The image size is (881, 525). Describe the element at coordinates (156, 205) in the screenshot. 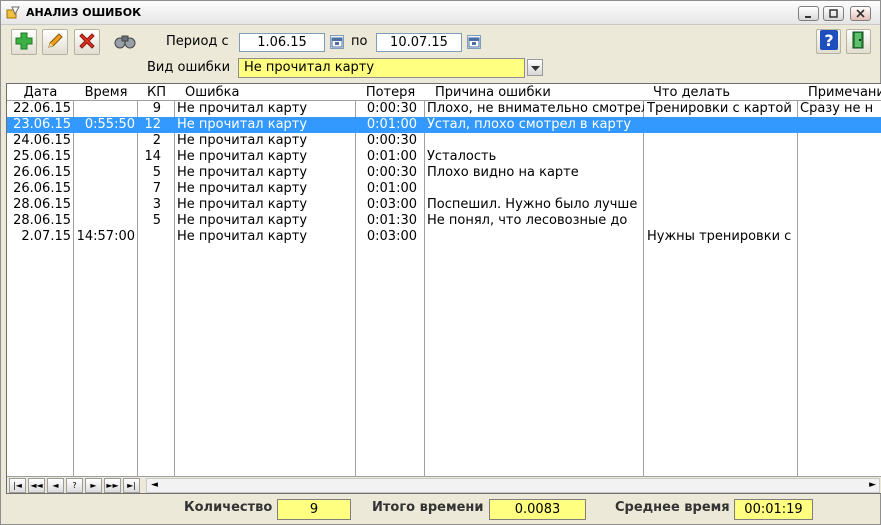

I see `cell-kp: 3` at that location.